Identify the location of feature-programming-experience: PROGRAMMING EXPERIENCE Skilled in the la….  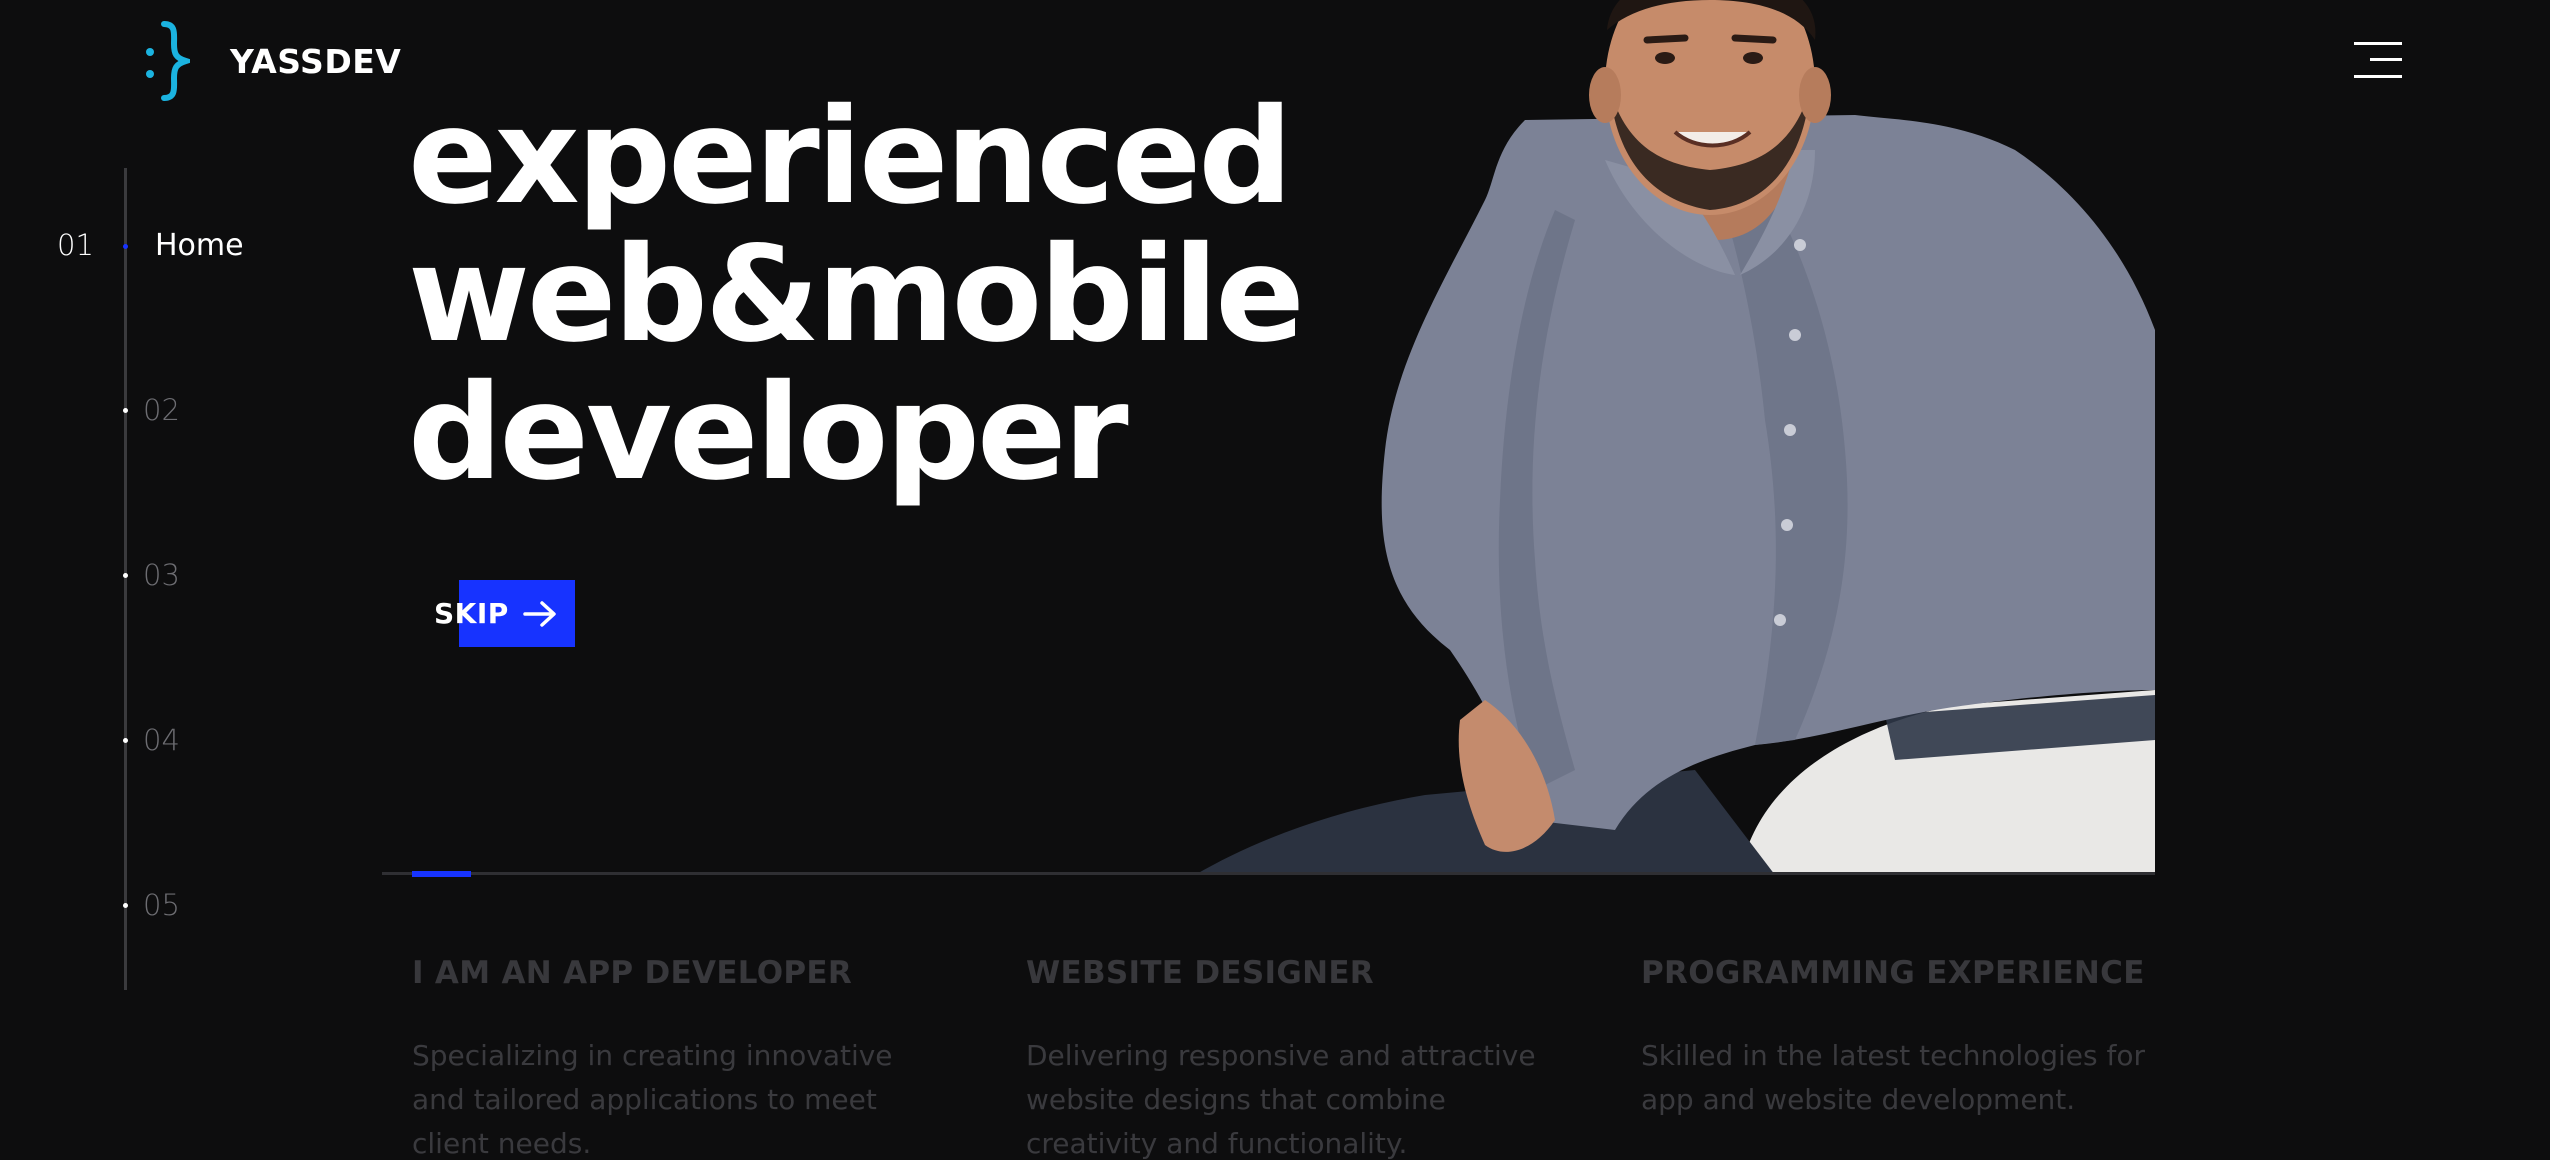
(1921, 1038).